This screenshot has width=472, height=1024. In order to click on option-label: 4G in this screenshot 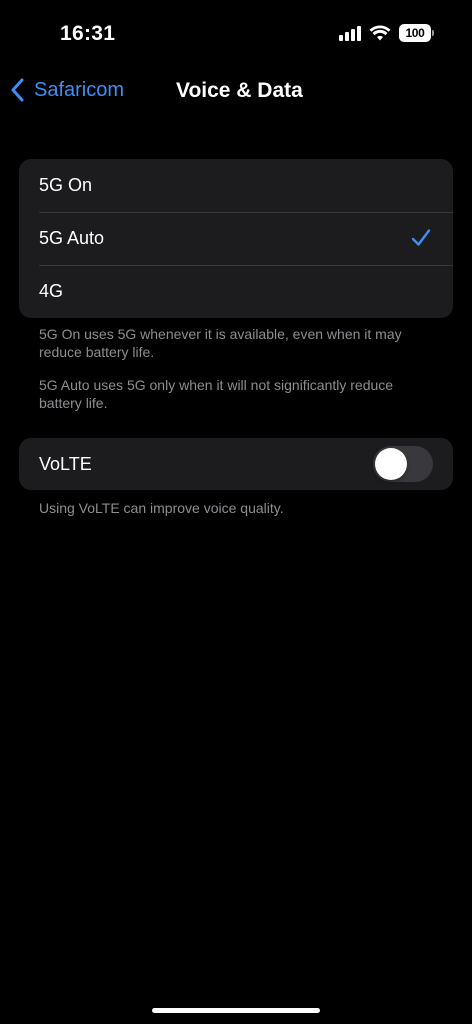, I will do `click(51, 291)`.